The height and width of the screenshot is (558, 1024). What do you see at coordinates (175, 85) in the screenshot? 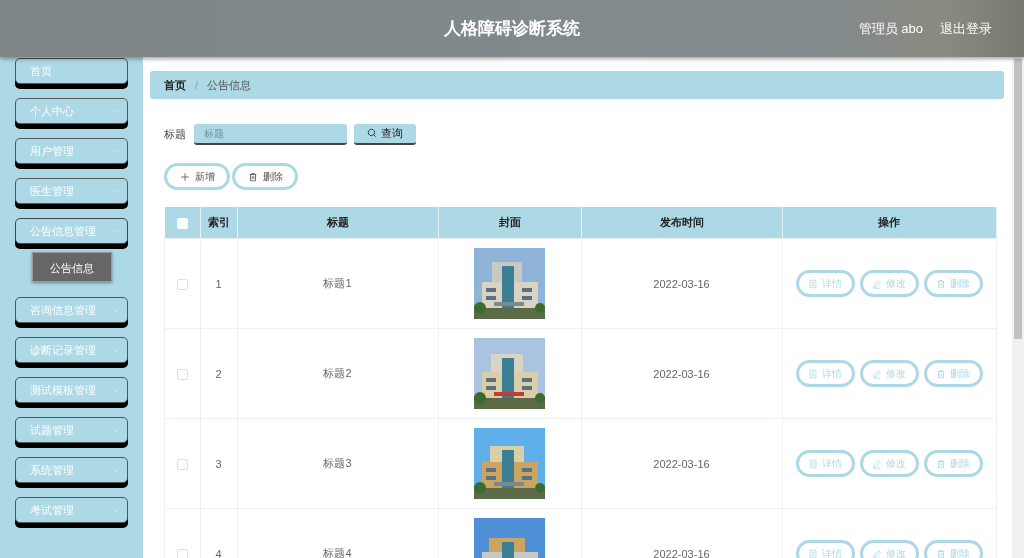
I see `breadcrumb-link: 首页` at bounding box center [175, 85].